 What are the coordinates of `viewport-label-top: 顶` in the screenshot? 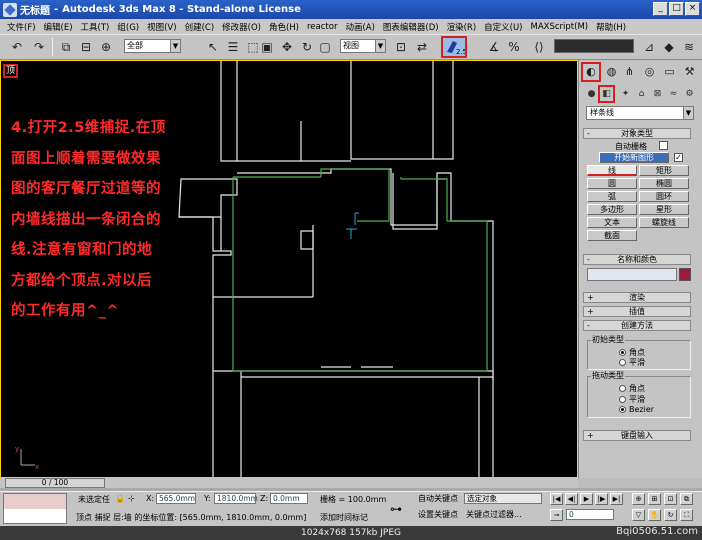 It's located at (11, 71).